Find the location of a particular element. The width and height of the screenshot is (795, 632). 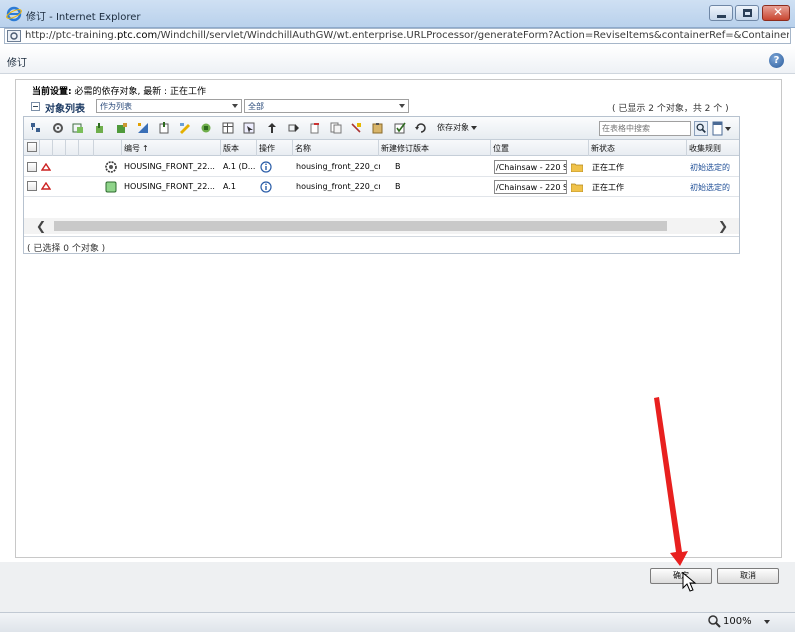

drawing-icon is located at coordinates (143, 128).